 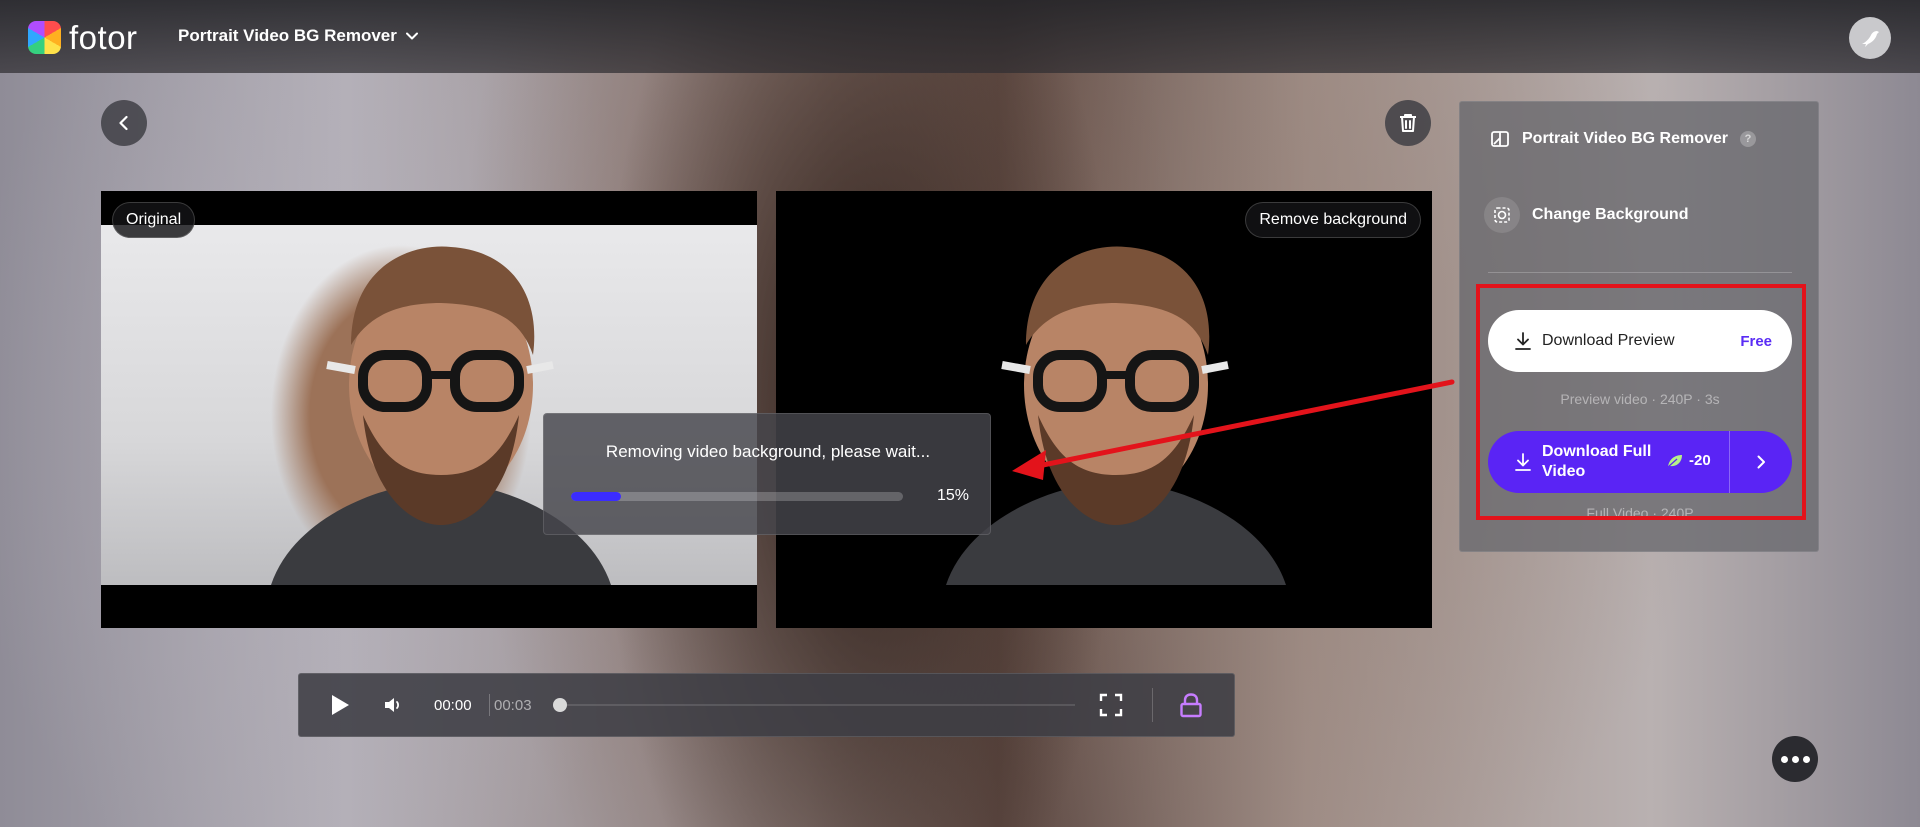 I want to click on lock-icon, so click(x=1191, y=705).